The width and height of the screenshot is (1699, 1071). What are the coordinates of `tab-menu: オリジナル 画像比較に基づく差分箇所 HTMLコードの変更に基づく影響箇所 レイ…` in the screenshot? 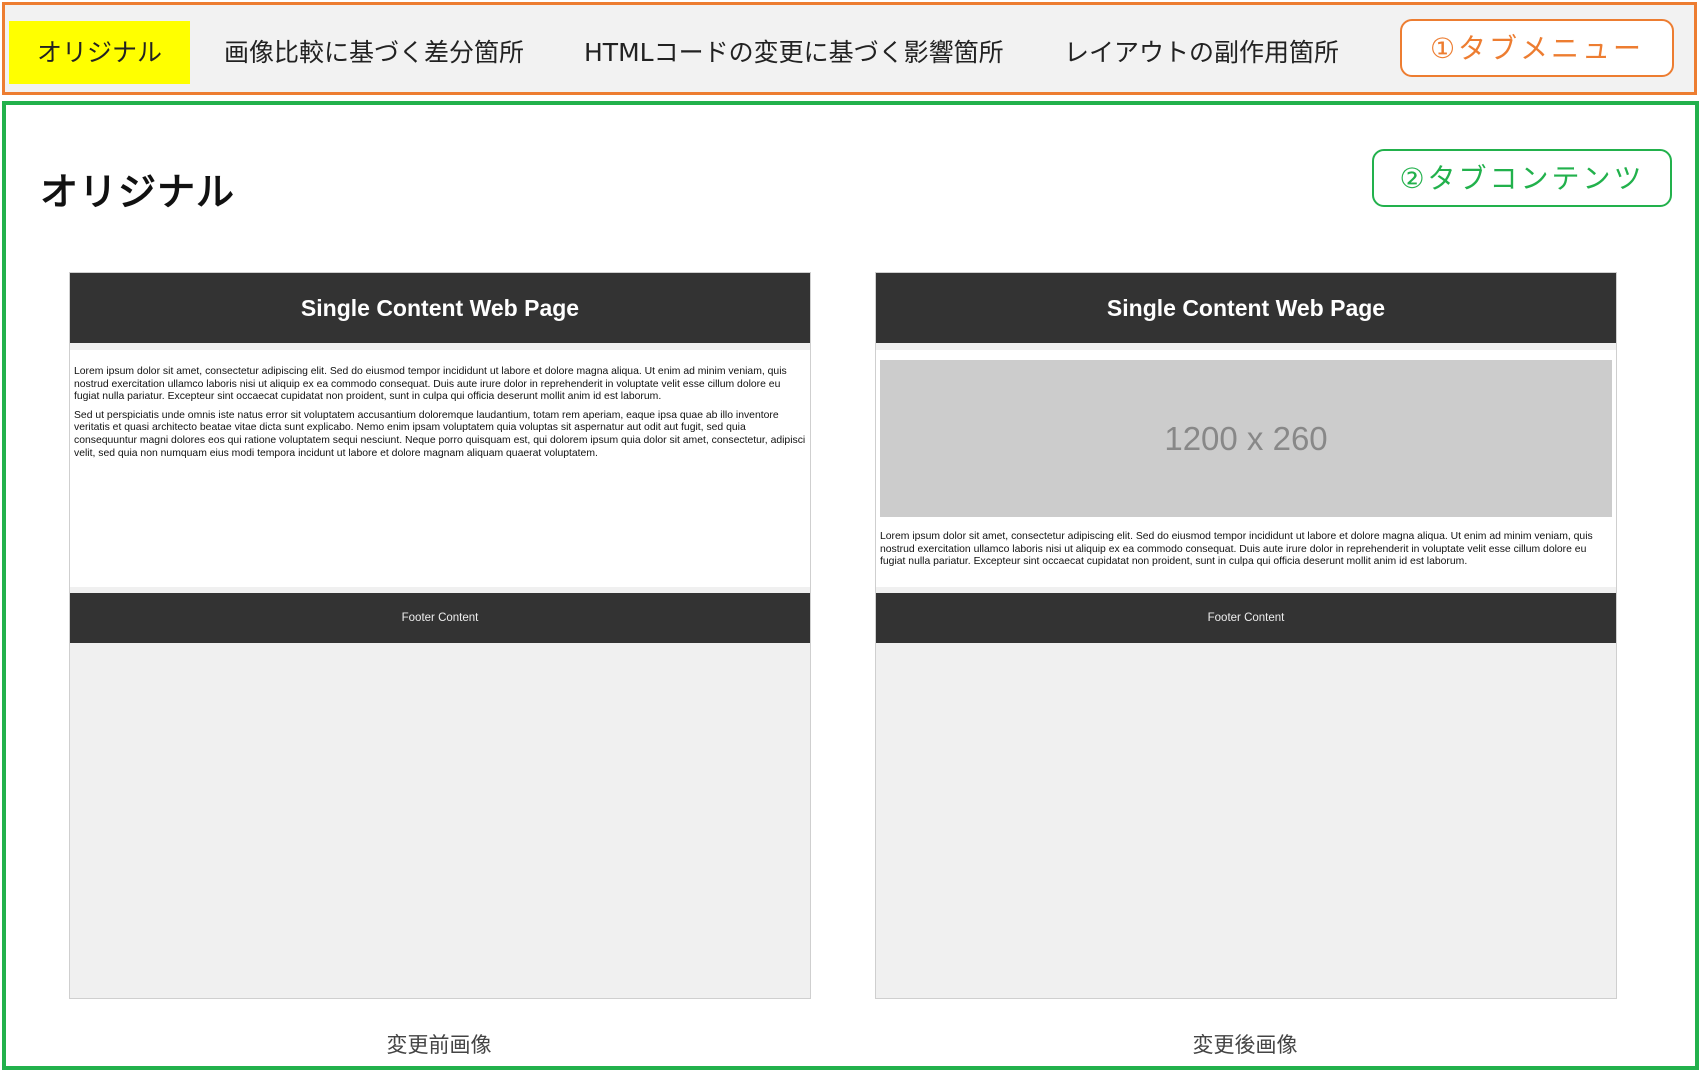 It's located at (849, 48).